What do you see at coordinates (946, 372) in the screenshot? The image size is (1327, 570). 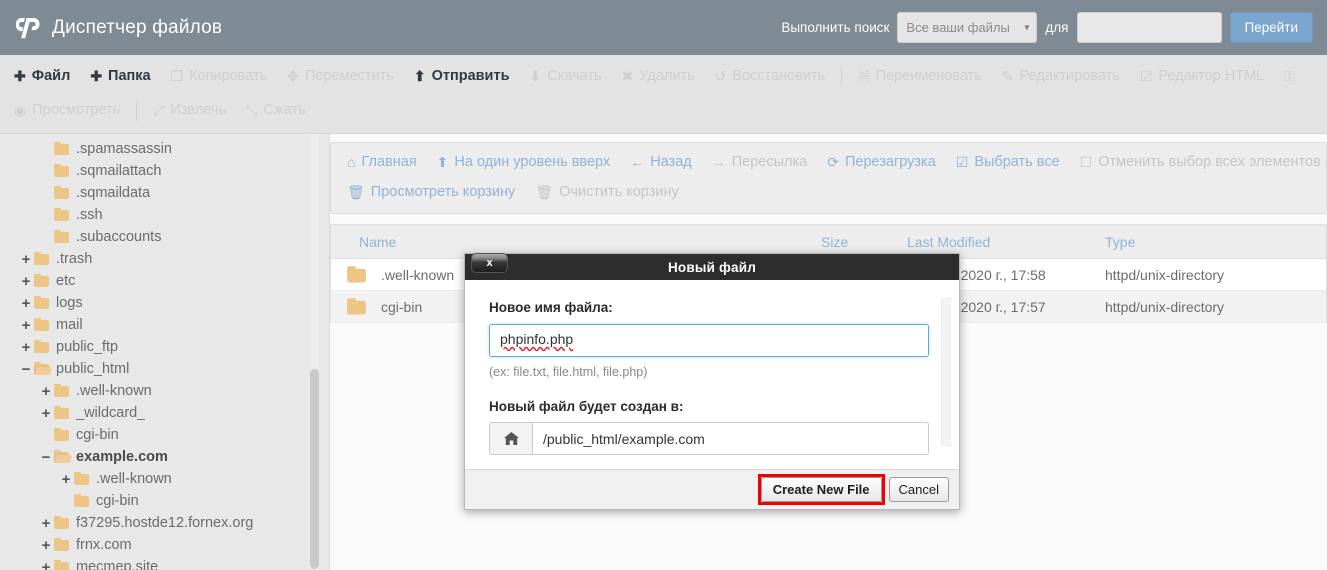 I see `dialog-scrollbar` at bounding box center [946, 372].